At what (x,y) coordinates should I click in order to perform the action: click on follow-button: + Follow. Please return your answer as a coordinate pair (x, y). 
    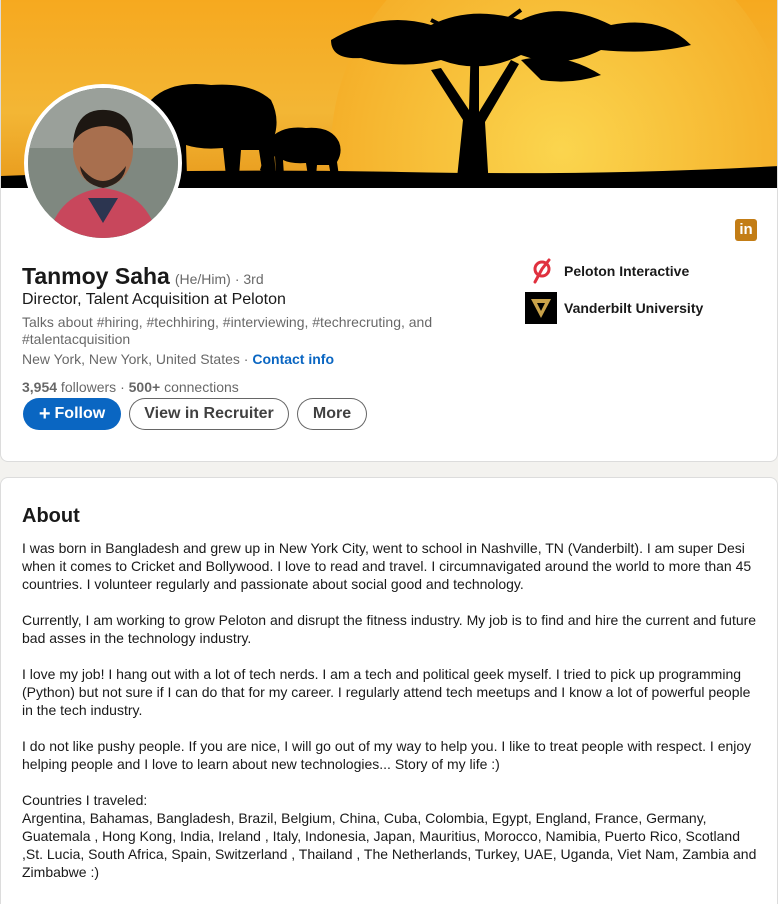
    Looking at the image, I should click on (72, 414).